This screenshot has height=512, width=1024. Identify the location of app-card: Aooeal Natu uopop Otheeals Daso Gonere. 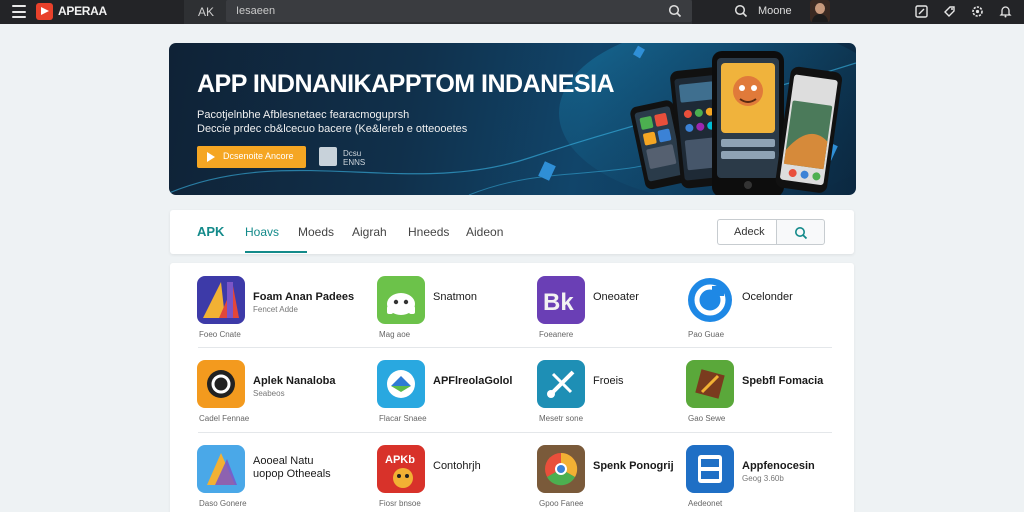
(277, 478).